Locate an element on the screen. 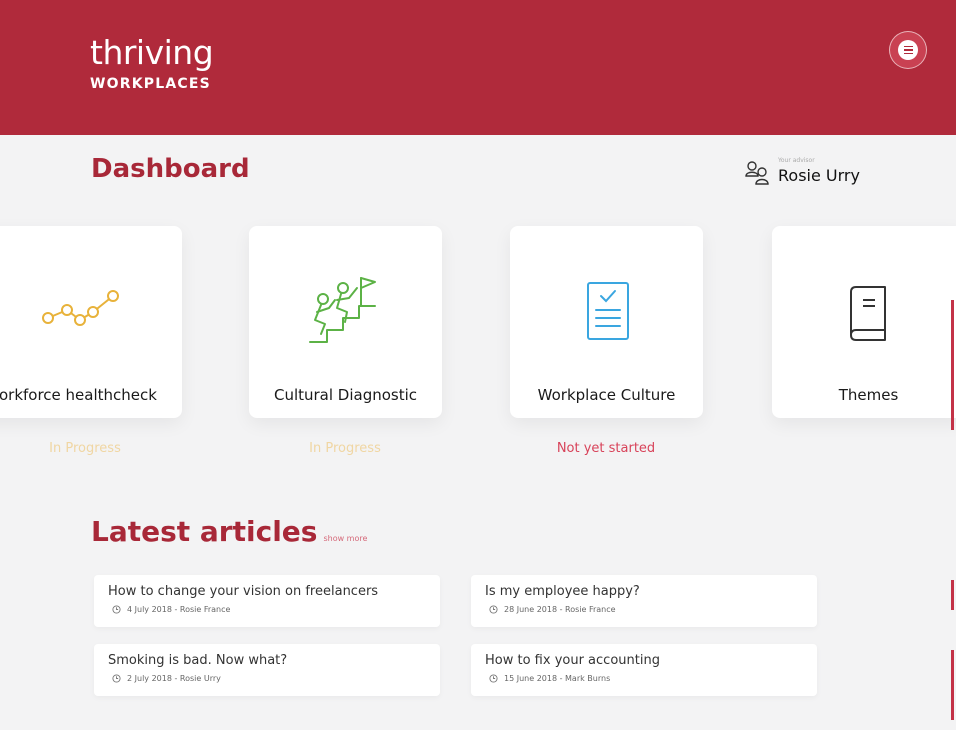  article-title: How to fix your accounting is located at coordinates (572, 660).